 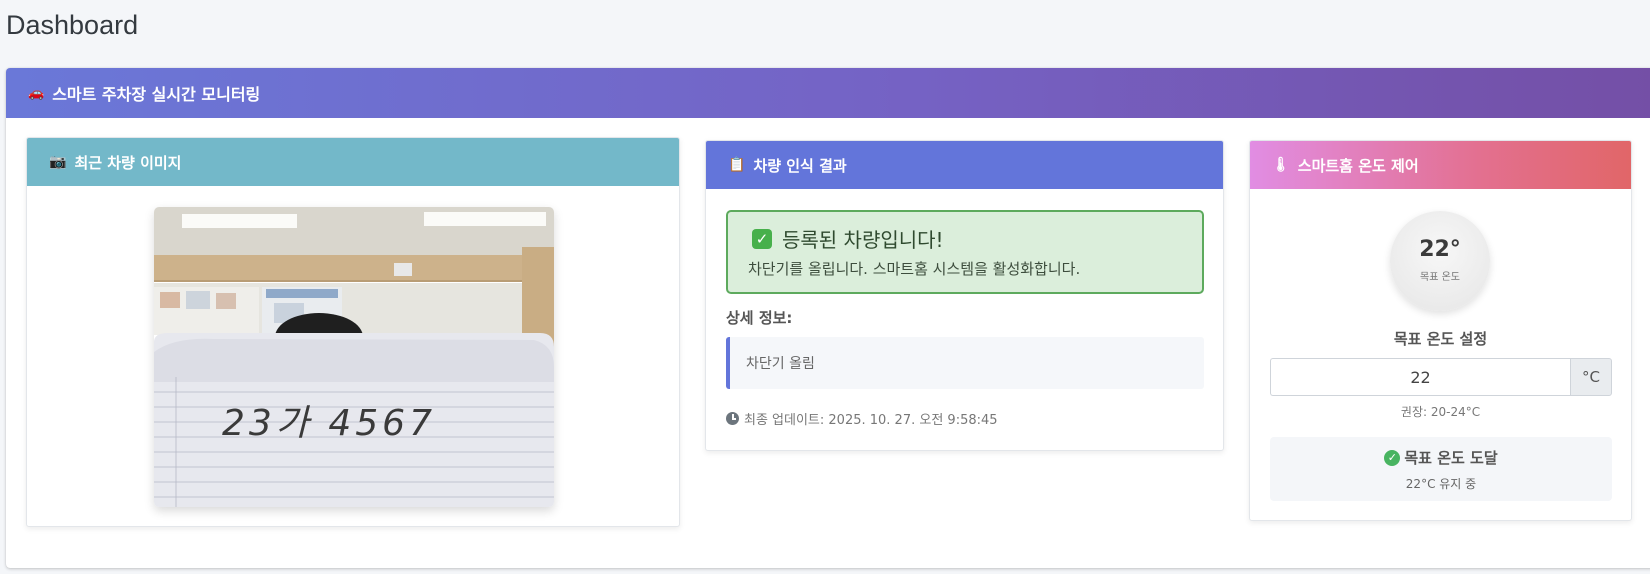 I want to click on recommended-range: 권장: 20-24°C, so click(x=1440, y=412).